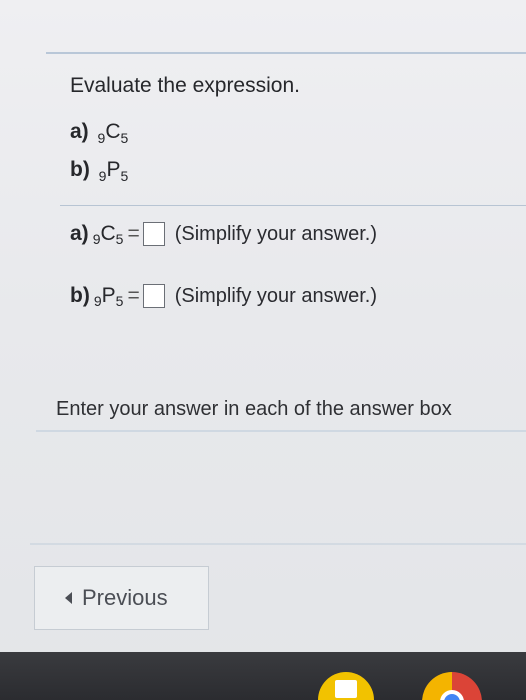 The image size is (526, 700). Describe the element at coordinates (125, 597) in the screenshot. I see `previous-label: Previous` at that location.